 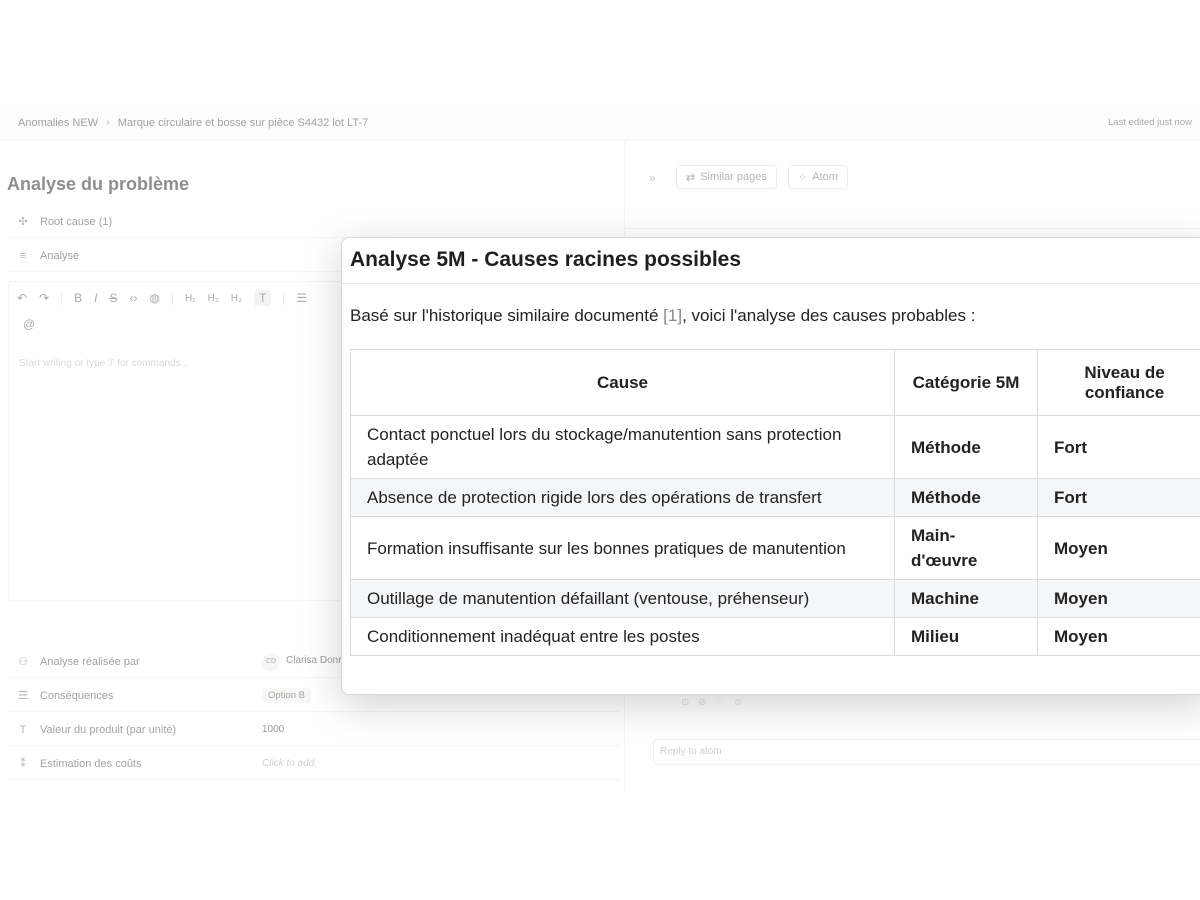 I want to click on property-label: Estimation des coûts, so click(x=91, y=763).